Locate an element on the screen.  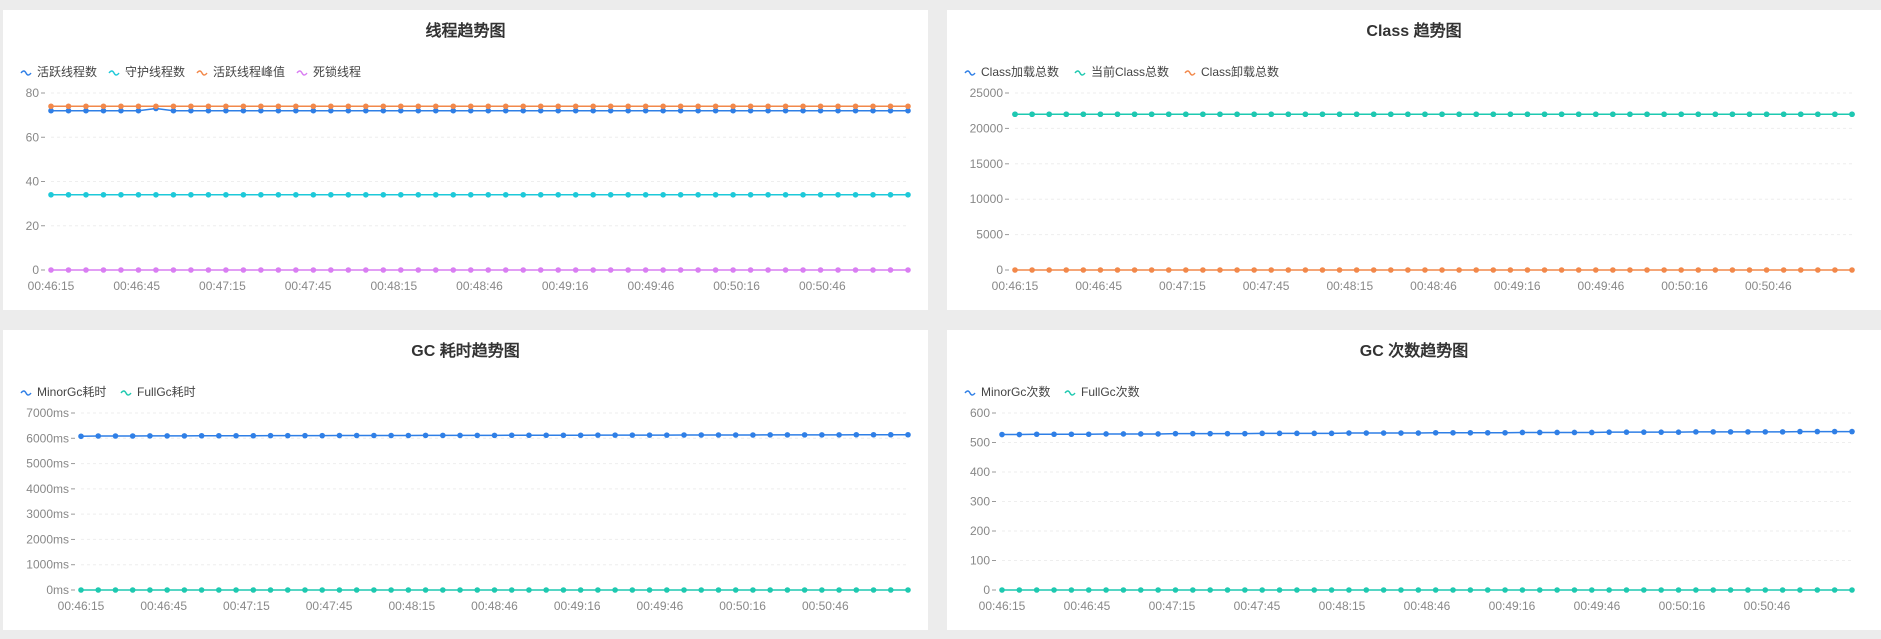
legend-item-gc-time-0: MinorGc耗时 is located at coordinates (63, 392).